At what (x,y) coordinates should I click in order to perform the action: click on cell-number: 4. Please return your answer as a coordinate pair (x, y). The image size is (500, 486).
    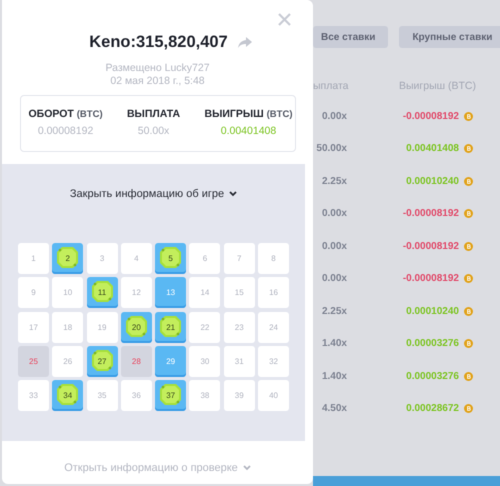
    Looking at the image, I should click on (136, 258).